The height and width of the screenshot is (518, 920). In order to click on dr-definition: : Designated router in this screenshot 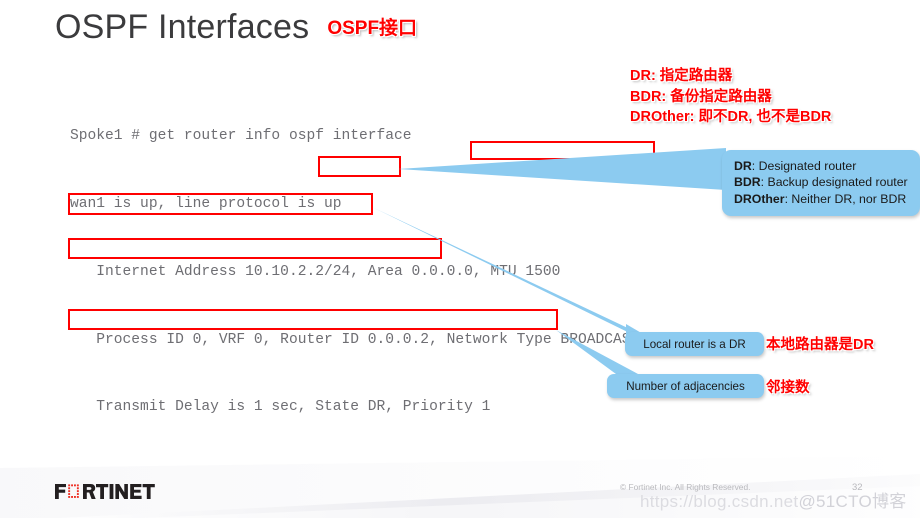, I will do `click(804, 166)`.